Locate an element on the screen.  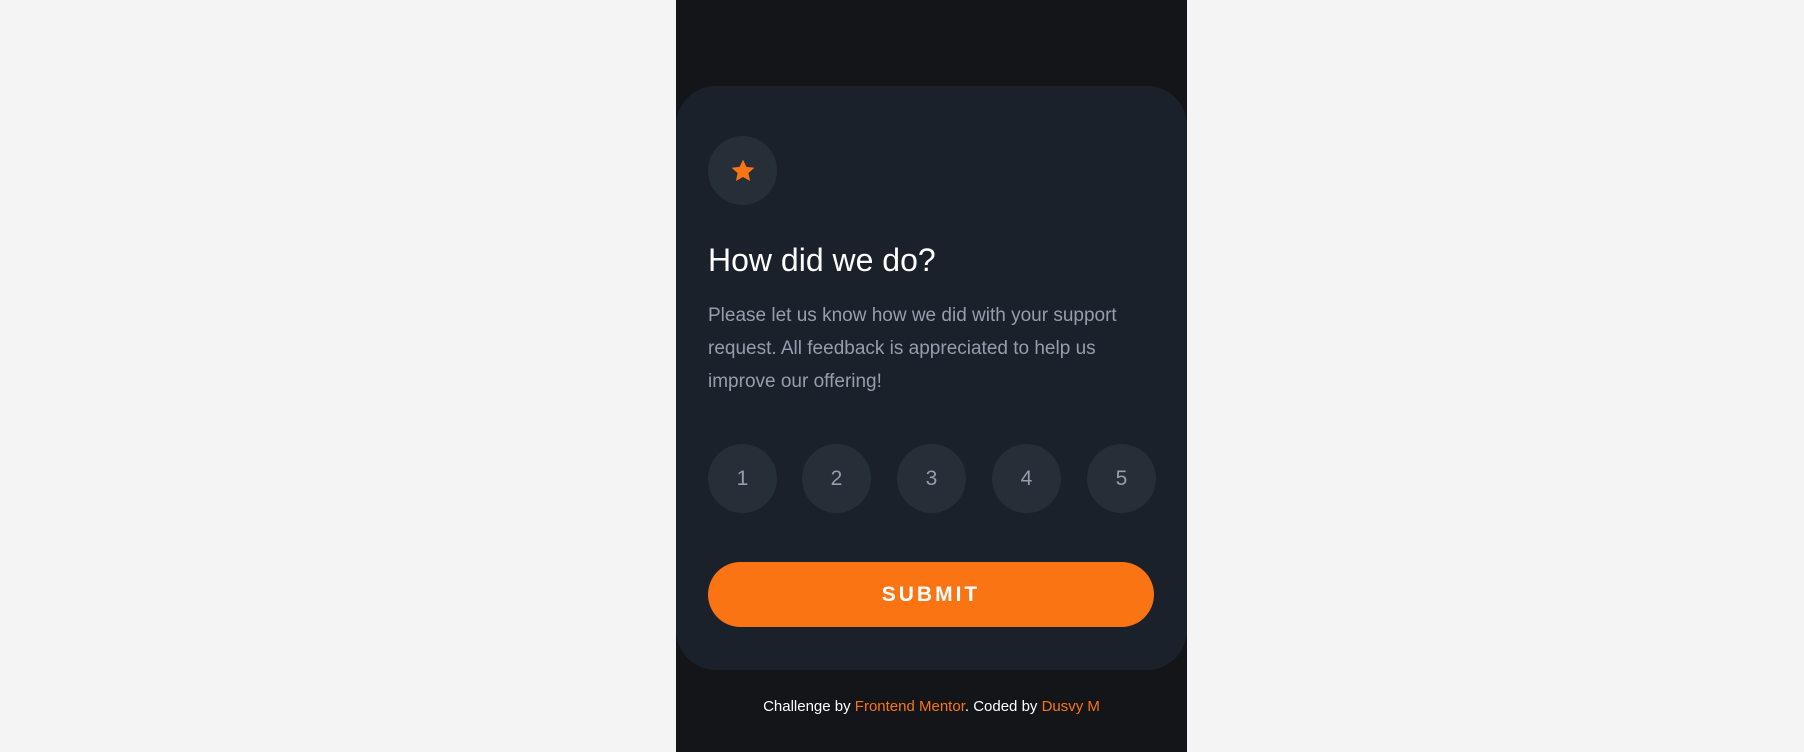
rating-options: 1 2 3 4 5 is located at coordinates (932, 478).